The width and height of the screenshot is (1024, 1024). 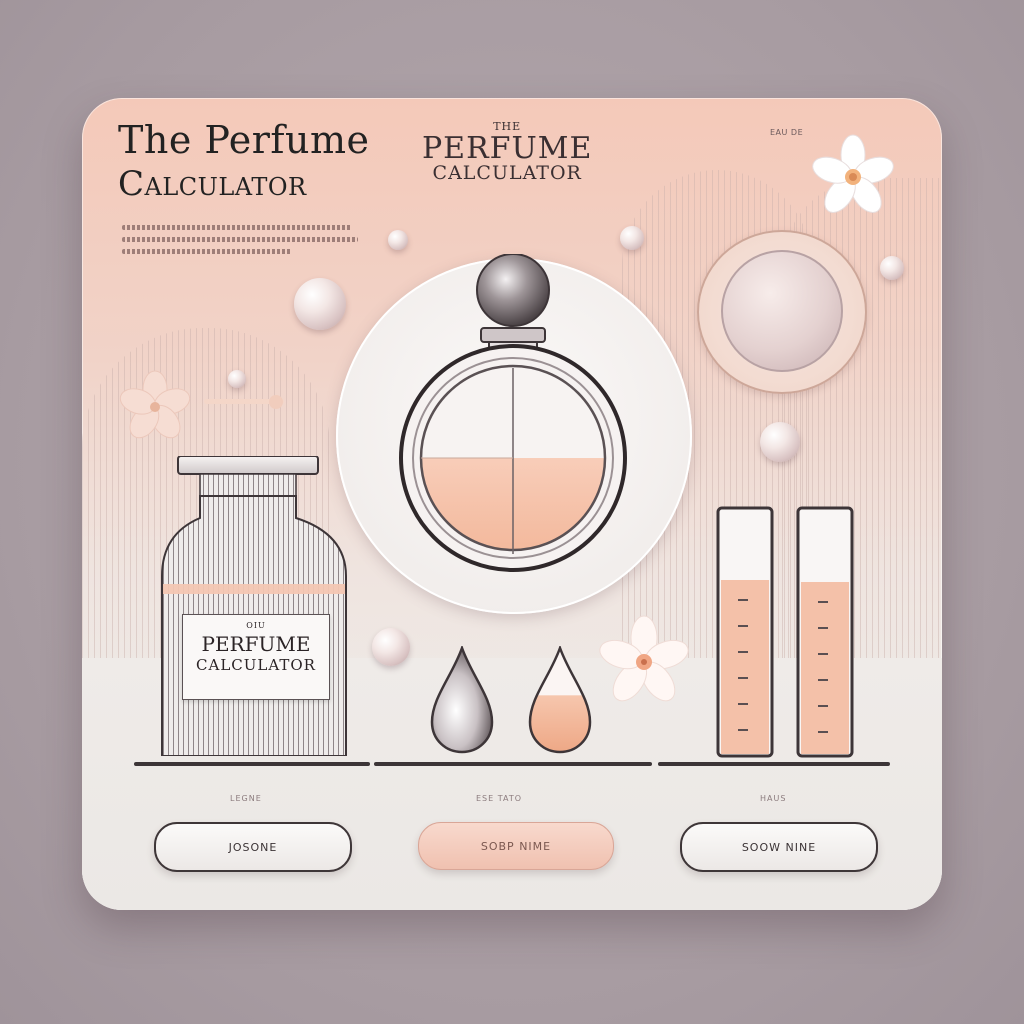 I want to click on option-button-2-label: SOBP NIME, so click(x=516, y=846).